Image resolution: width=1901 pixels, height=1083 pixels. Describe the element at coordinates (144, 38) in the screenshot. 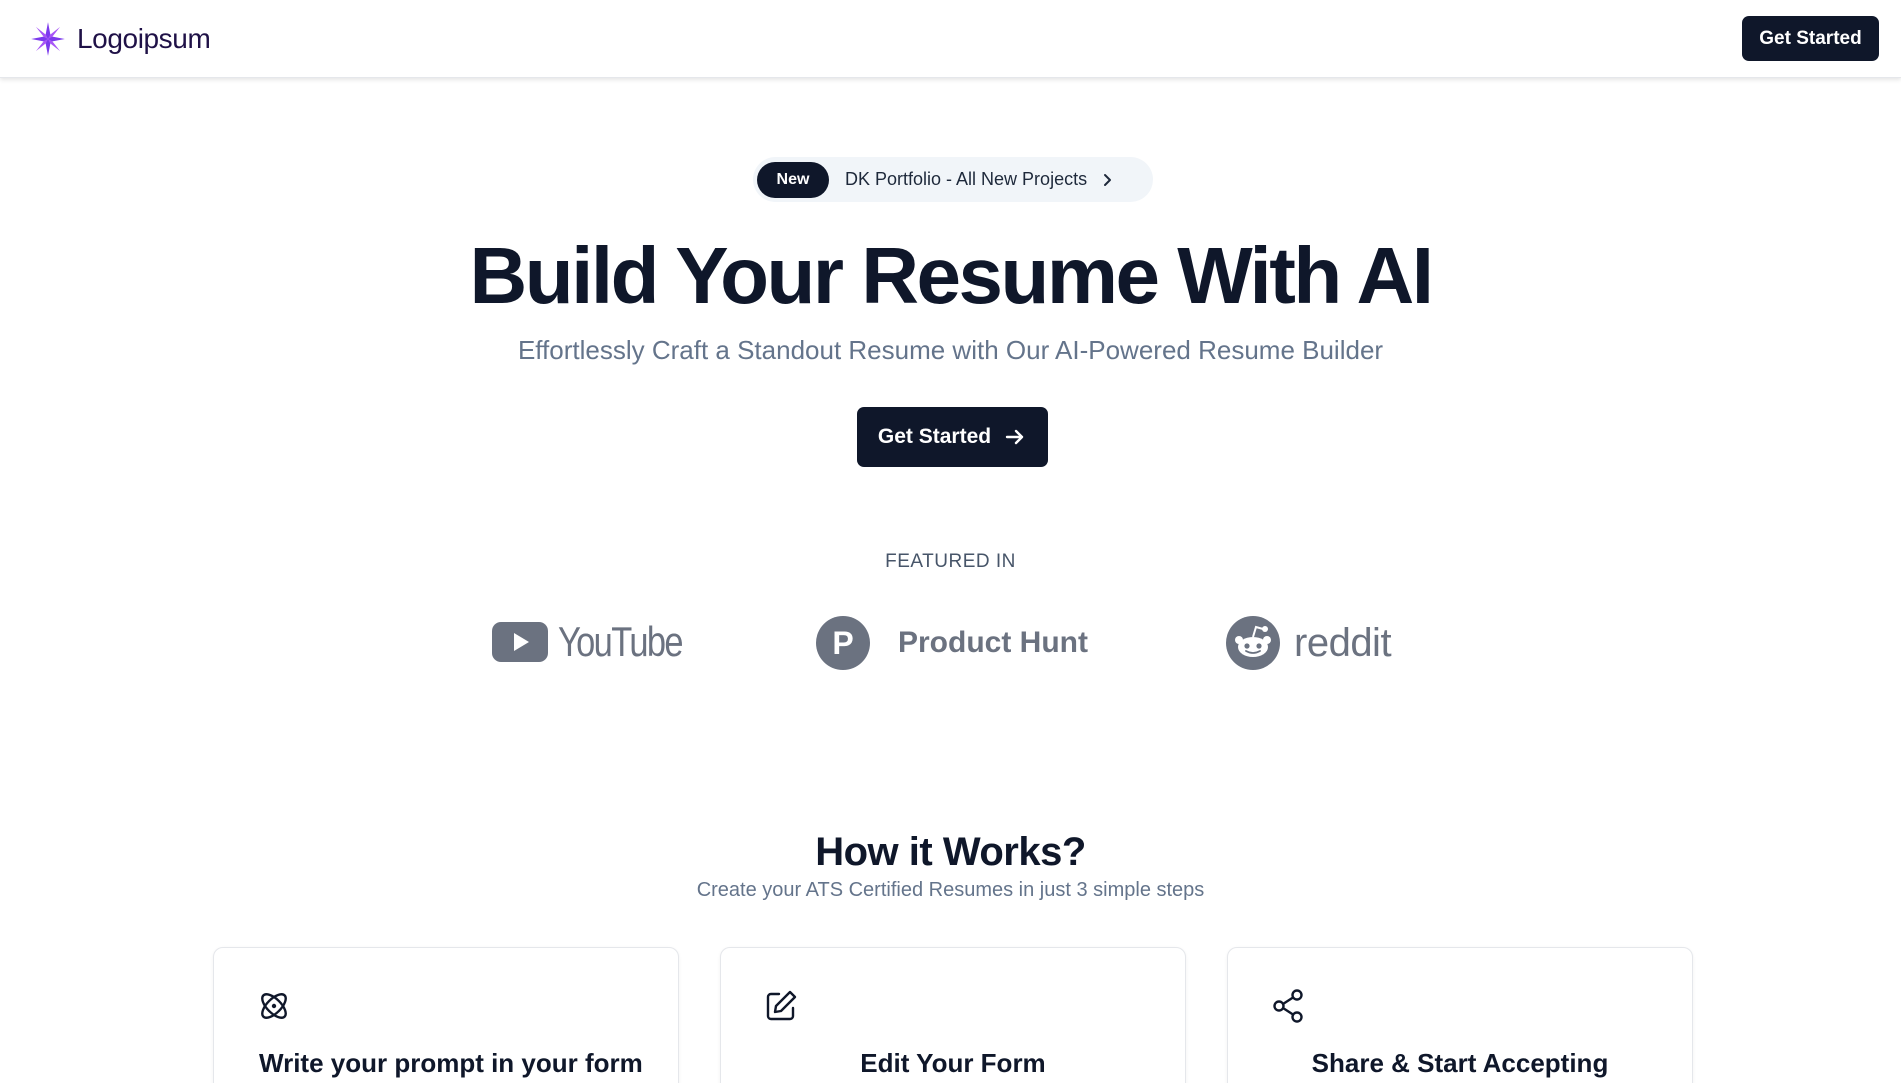

I see `logo-text: Logoipsum` at that location.